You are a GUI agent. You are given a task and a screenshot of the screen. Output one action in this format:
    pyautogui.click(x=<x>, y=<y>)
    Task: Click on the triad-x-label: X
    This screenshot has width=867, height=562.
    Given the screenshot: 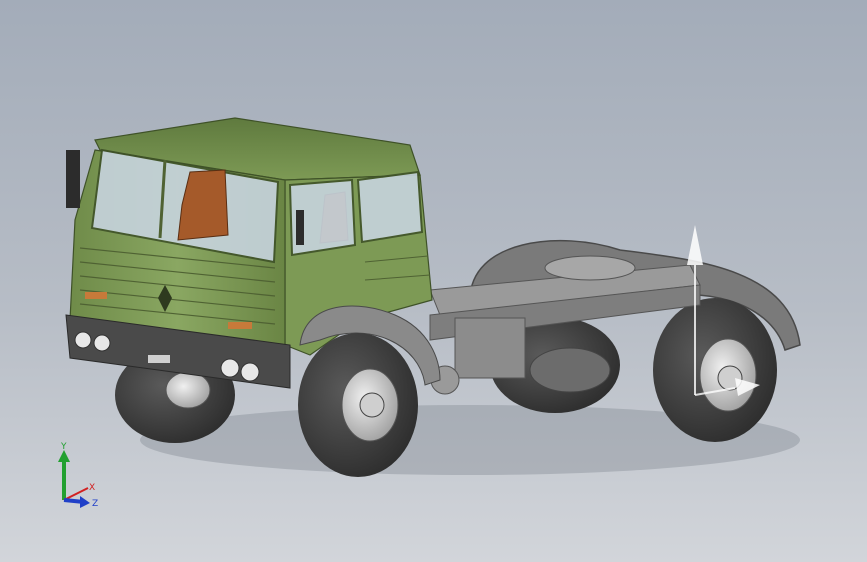 What is the action you would take?
    pyautogui.click(x=92, y=488)
    